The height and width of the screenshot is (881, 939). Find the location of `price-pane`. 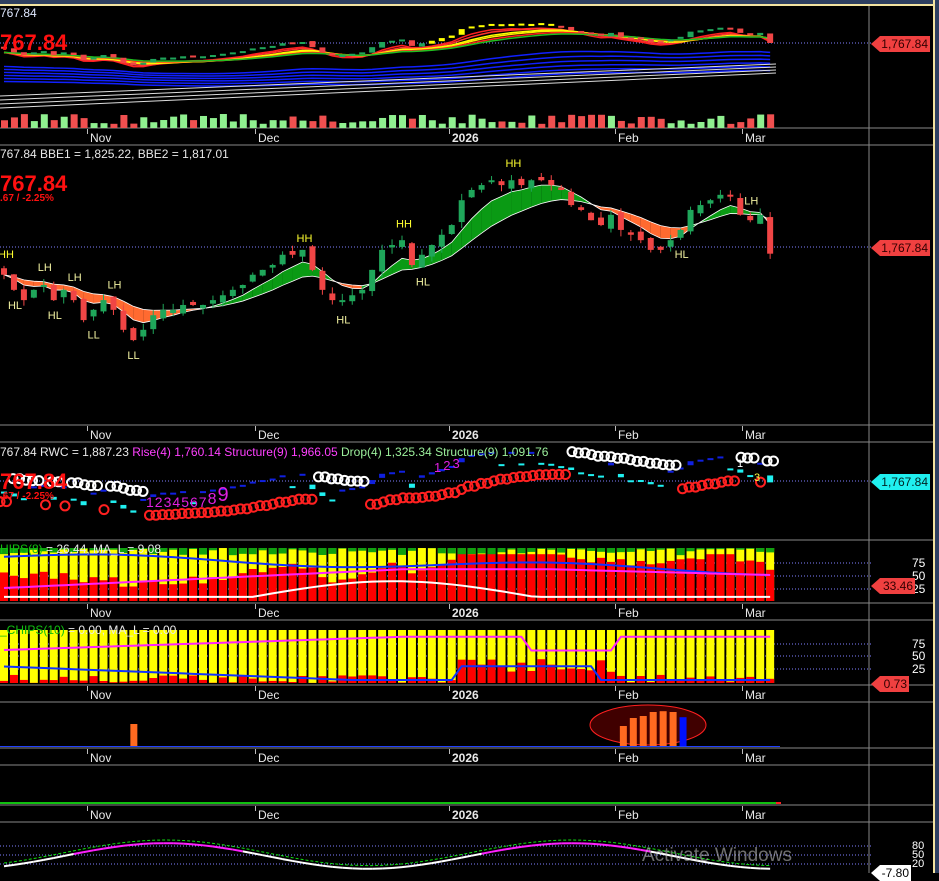

price-pane is located at coordinates (388, 75).